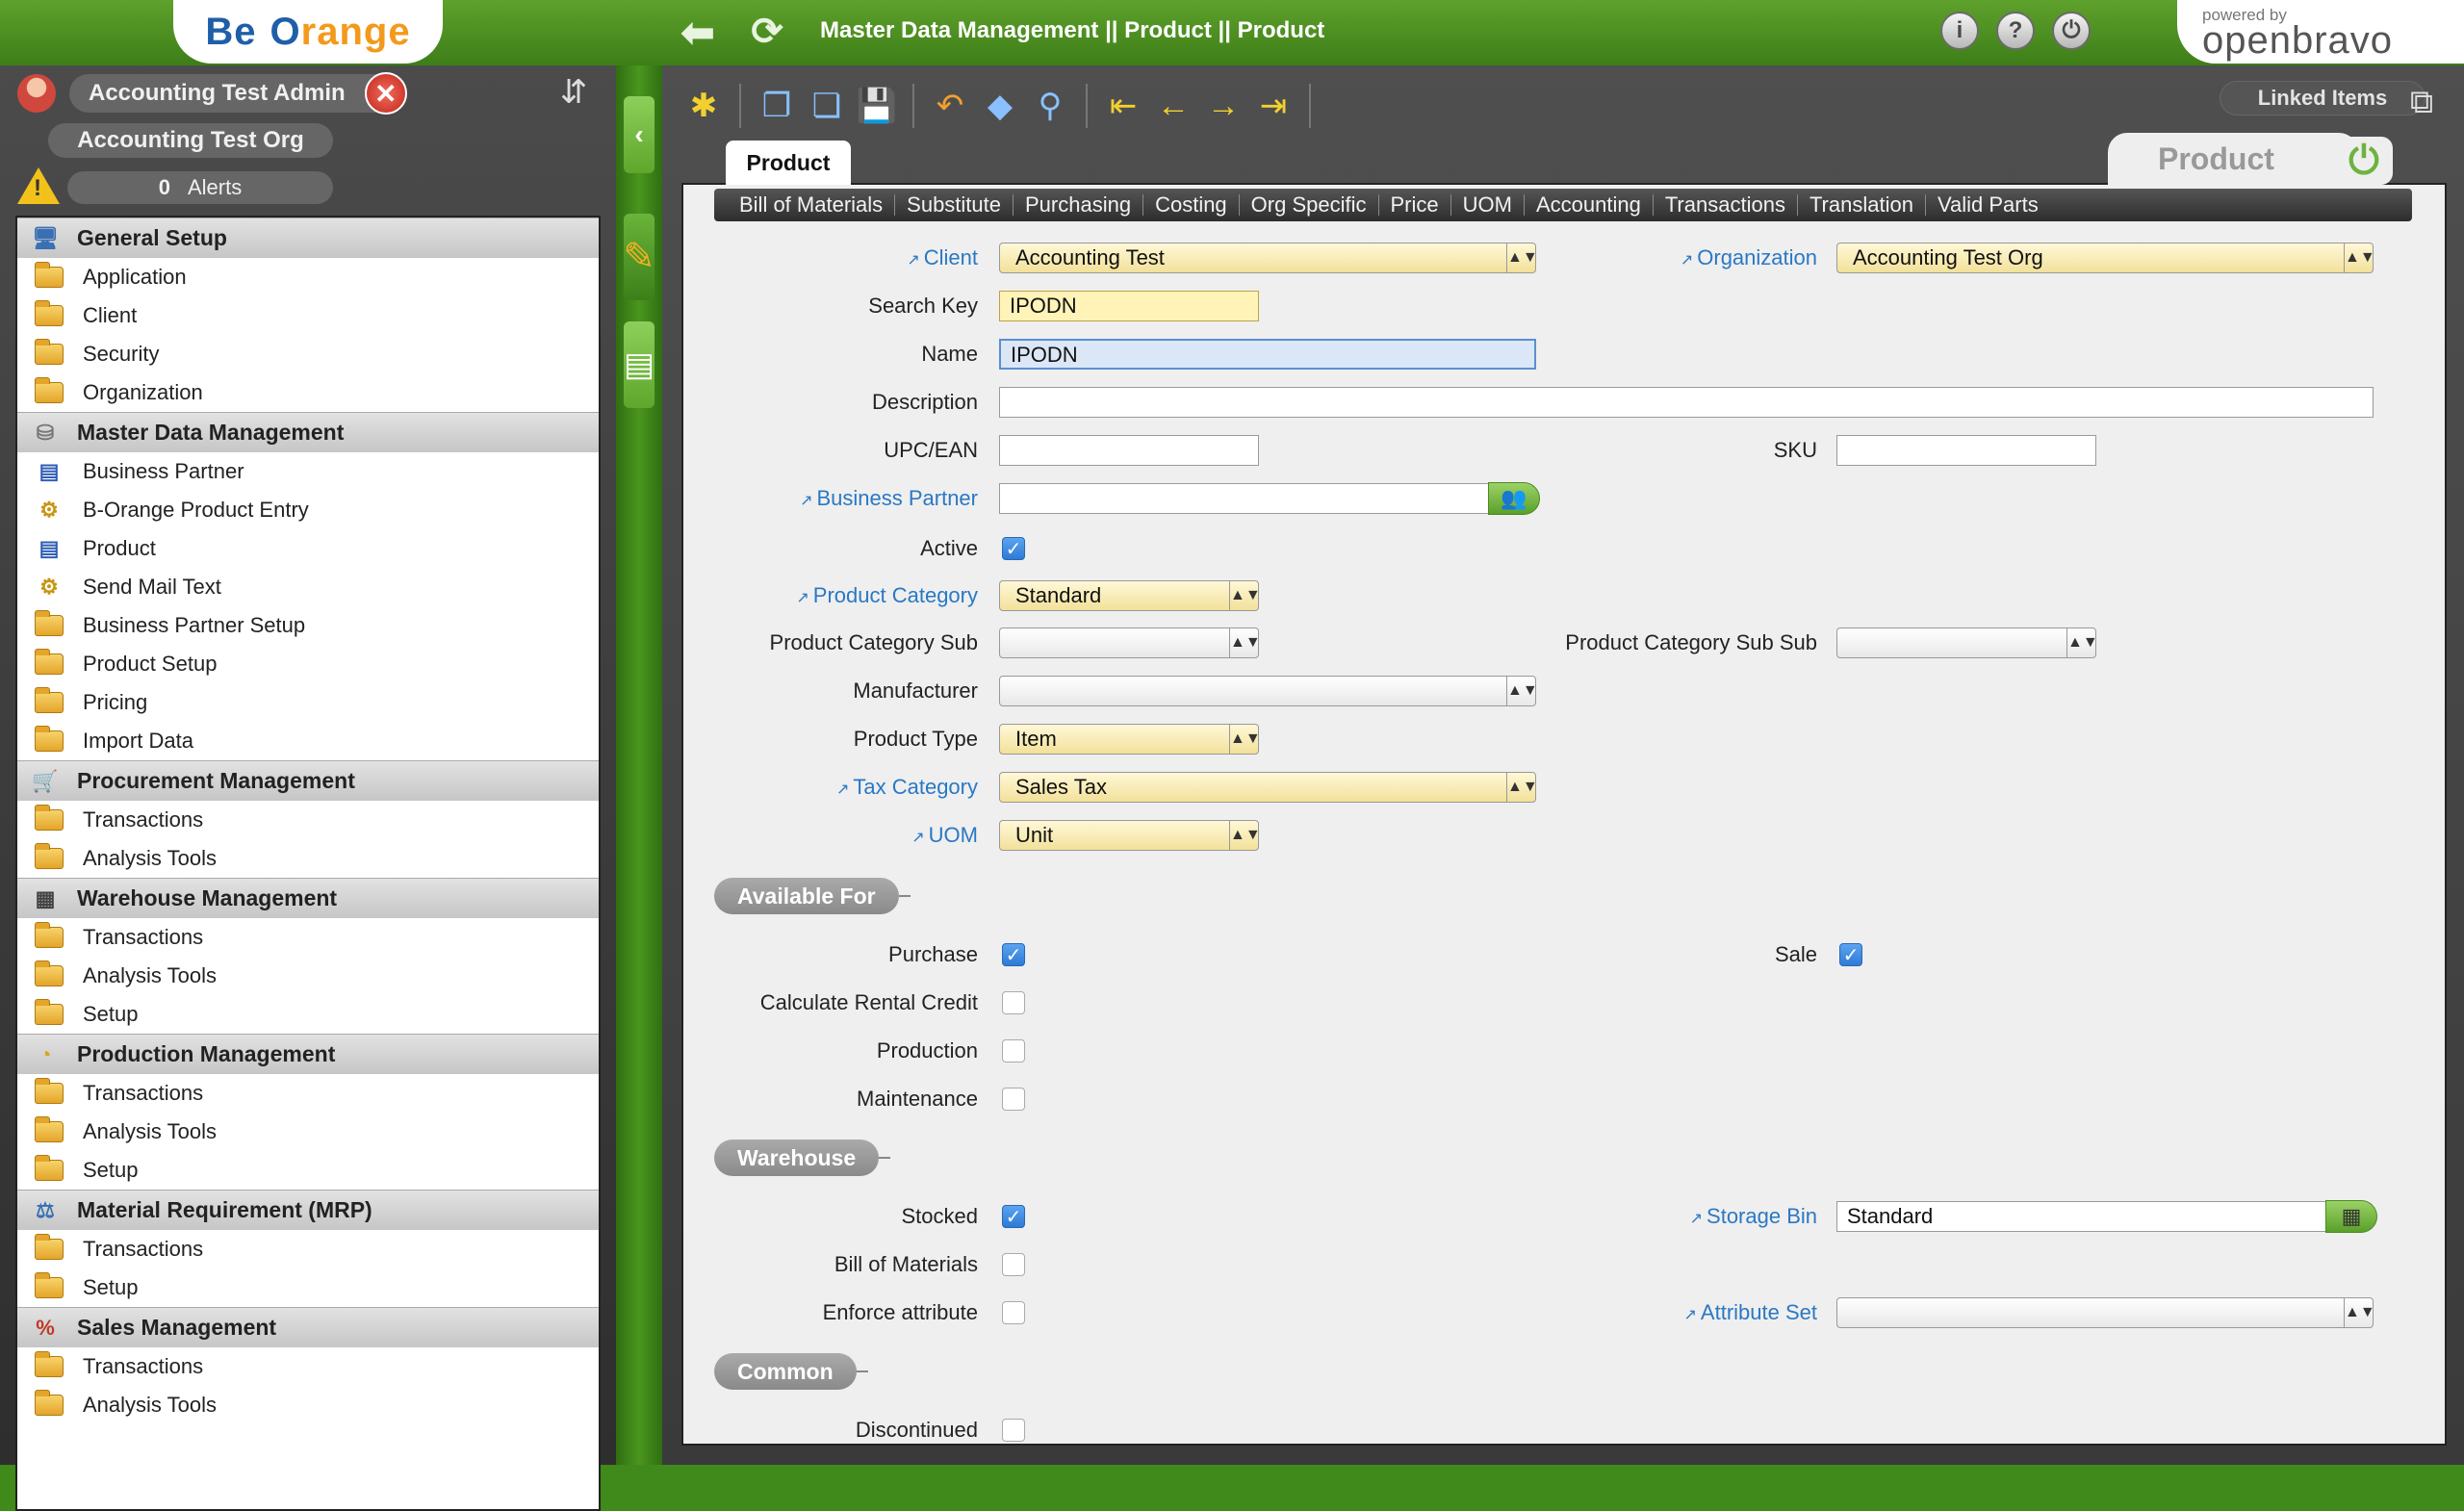  What do you see at coordinates (1000, 106) in the screenshot?
I see `delete-eraser-icon: ◆` at bounding box center [1000, 106].